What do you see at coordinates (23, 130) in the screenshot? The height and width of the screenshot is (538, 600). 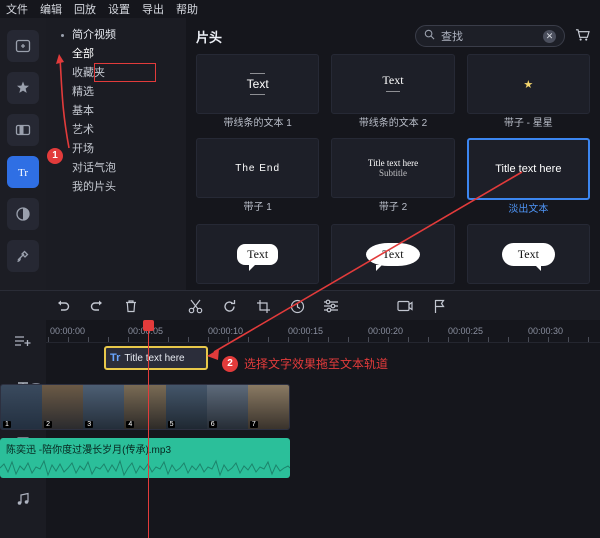 I see `transition-icon` at bounding box center [23, 130].